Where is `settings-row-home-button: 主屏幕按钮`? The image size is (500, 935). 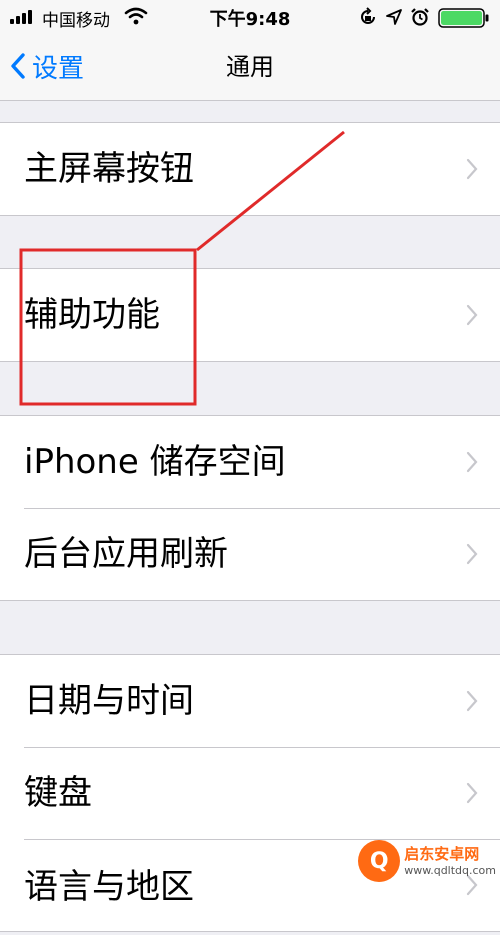 settings-row-home-button: 主屏幕按钮 is located at coordinates (250, 169).